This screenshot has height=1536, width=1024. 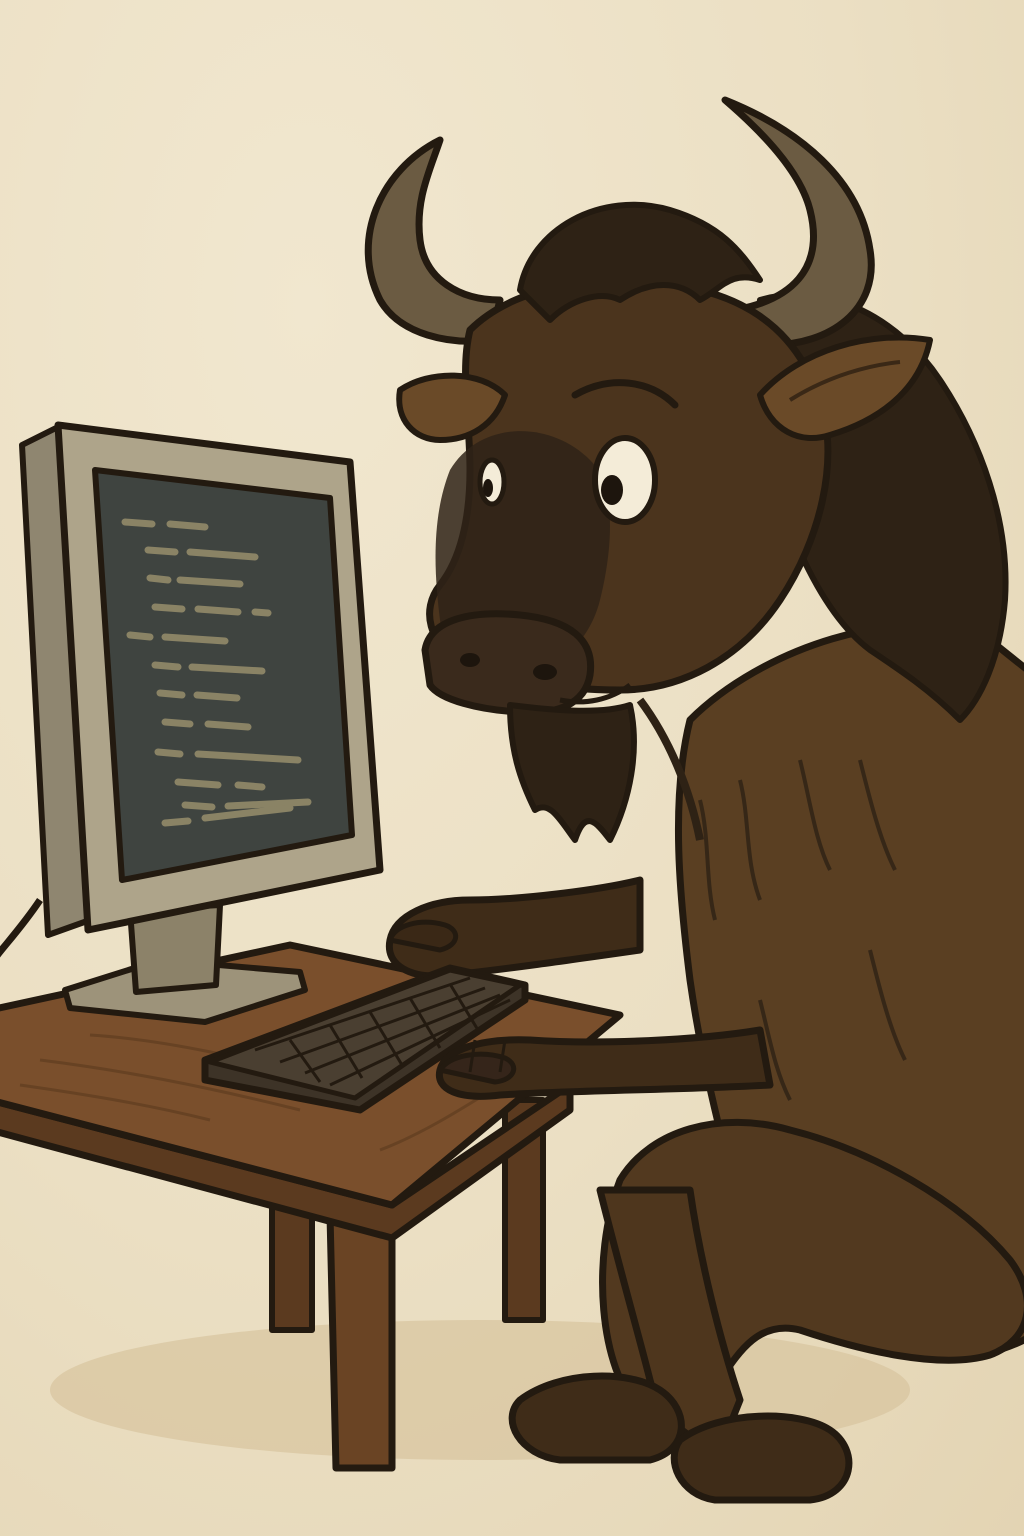 I want to click on monitor, so click(x=192, y=723).